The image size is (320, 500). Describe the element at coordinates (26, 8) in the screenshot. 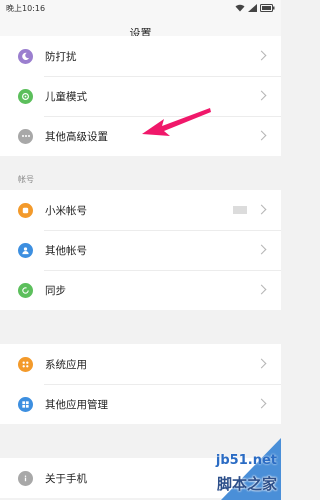

I see `status-time: 晚上10:16` at that location.